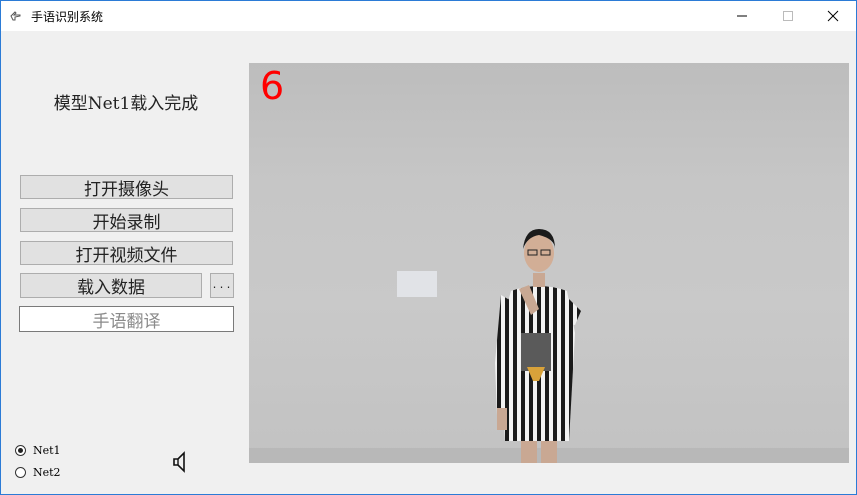 The image size is (857, 495). Describe the element at coordinates (126, 104) in the screenshot. I see `model-status-label: 模型Net1载入完成` at that location.